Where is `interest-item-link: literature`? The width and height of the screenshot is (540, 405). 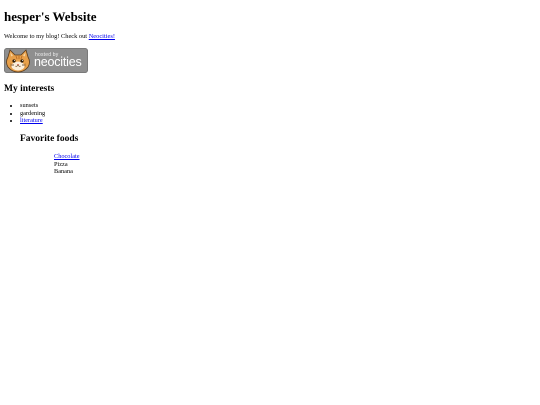
interest-item-link: literature is located at coordinates (32, 121).